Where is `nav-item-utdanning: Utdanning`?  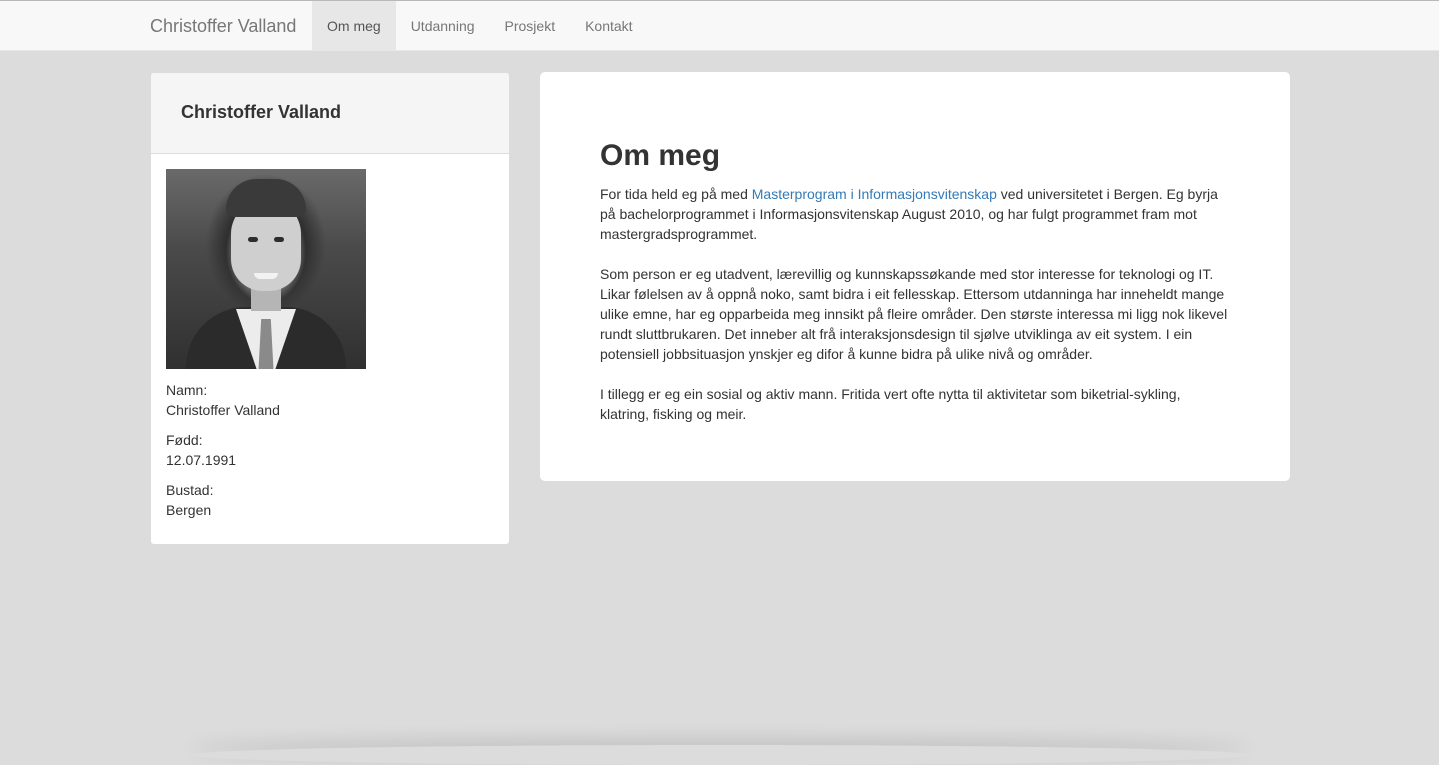
nav-item-utdanning: Utdanning is located at coordinates (443, 26).